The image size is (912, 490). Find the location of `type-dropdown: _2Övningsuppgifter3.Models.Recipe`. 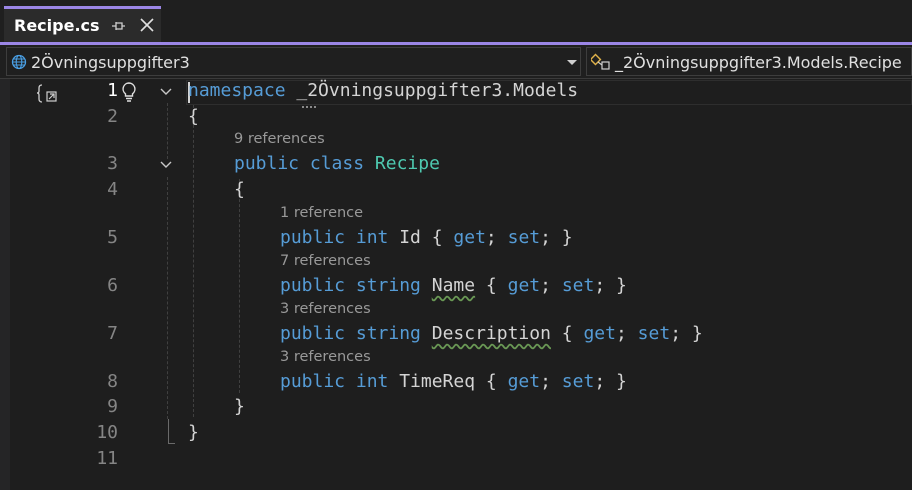

type-dropdown: _2Övningsuppgifter3.Models.Recipe is located at coordinates (749, 61).